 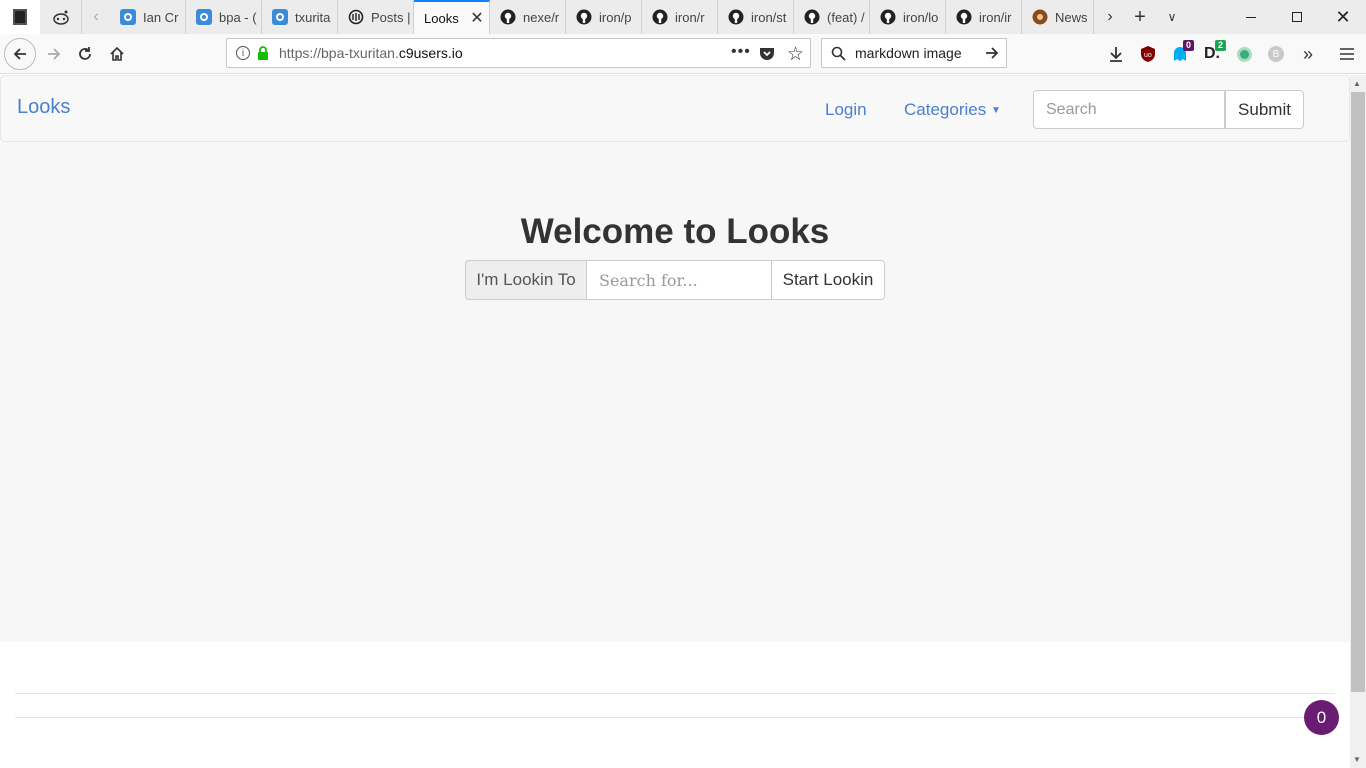 I want to click on ghostery-badge: 0, so click(x=1188, y=45).